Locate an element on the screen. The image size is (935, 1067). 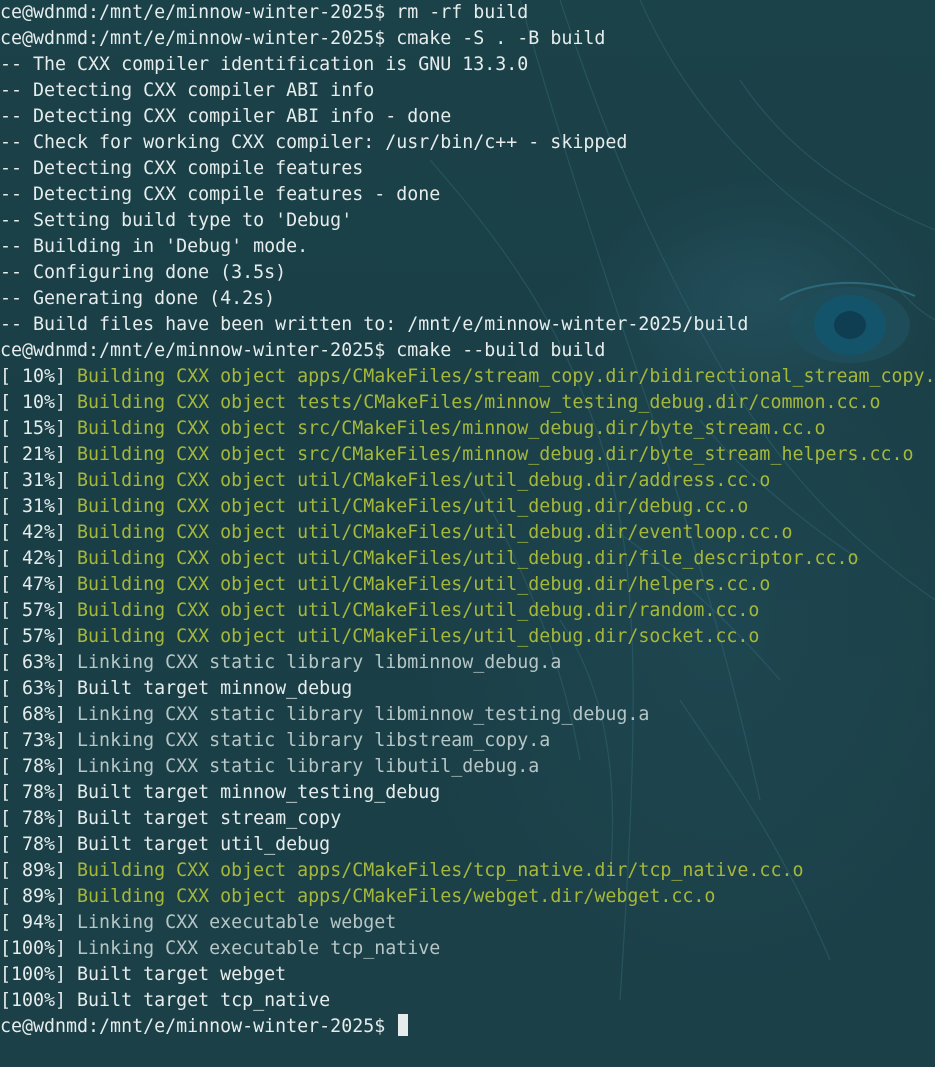
progress-prefix: [ 15%] is located at coordinates (39, 428).